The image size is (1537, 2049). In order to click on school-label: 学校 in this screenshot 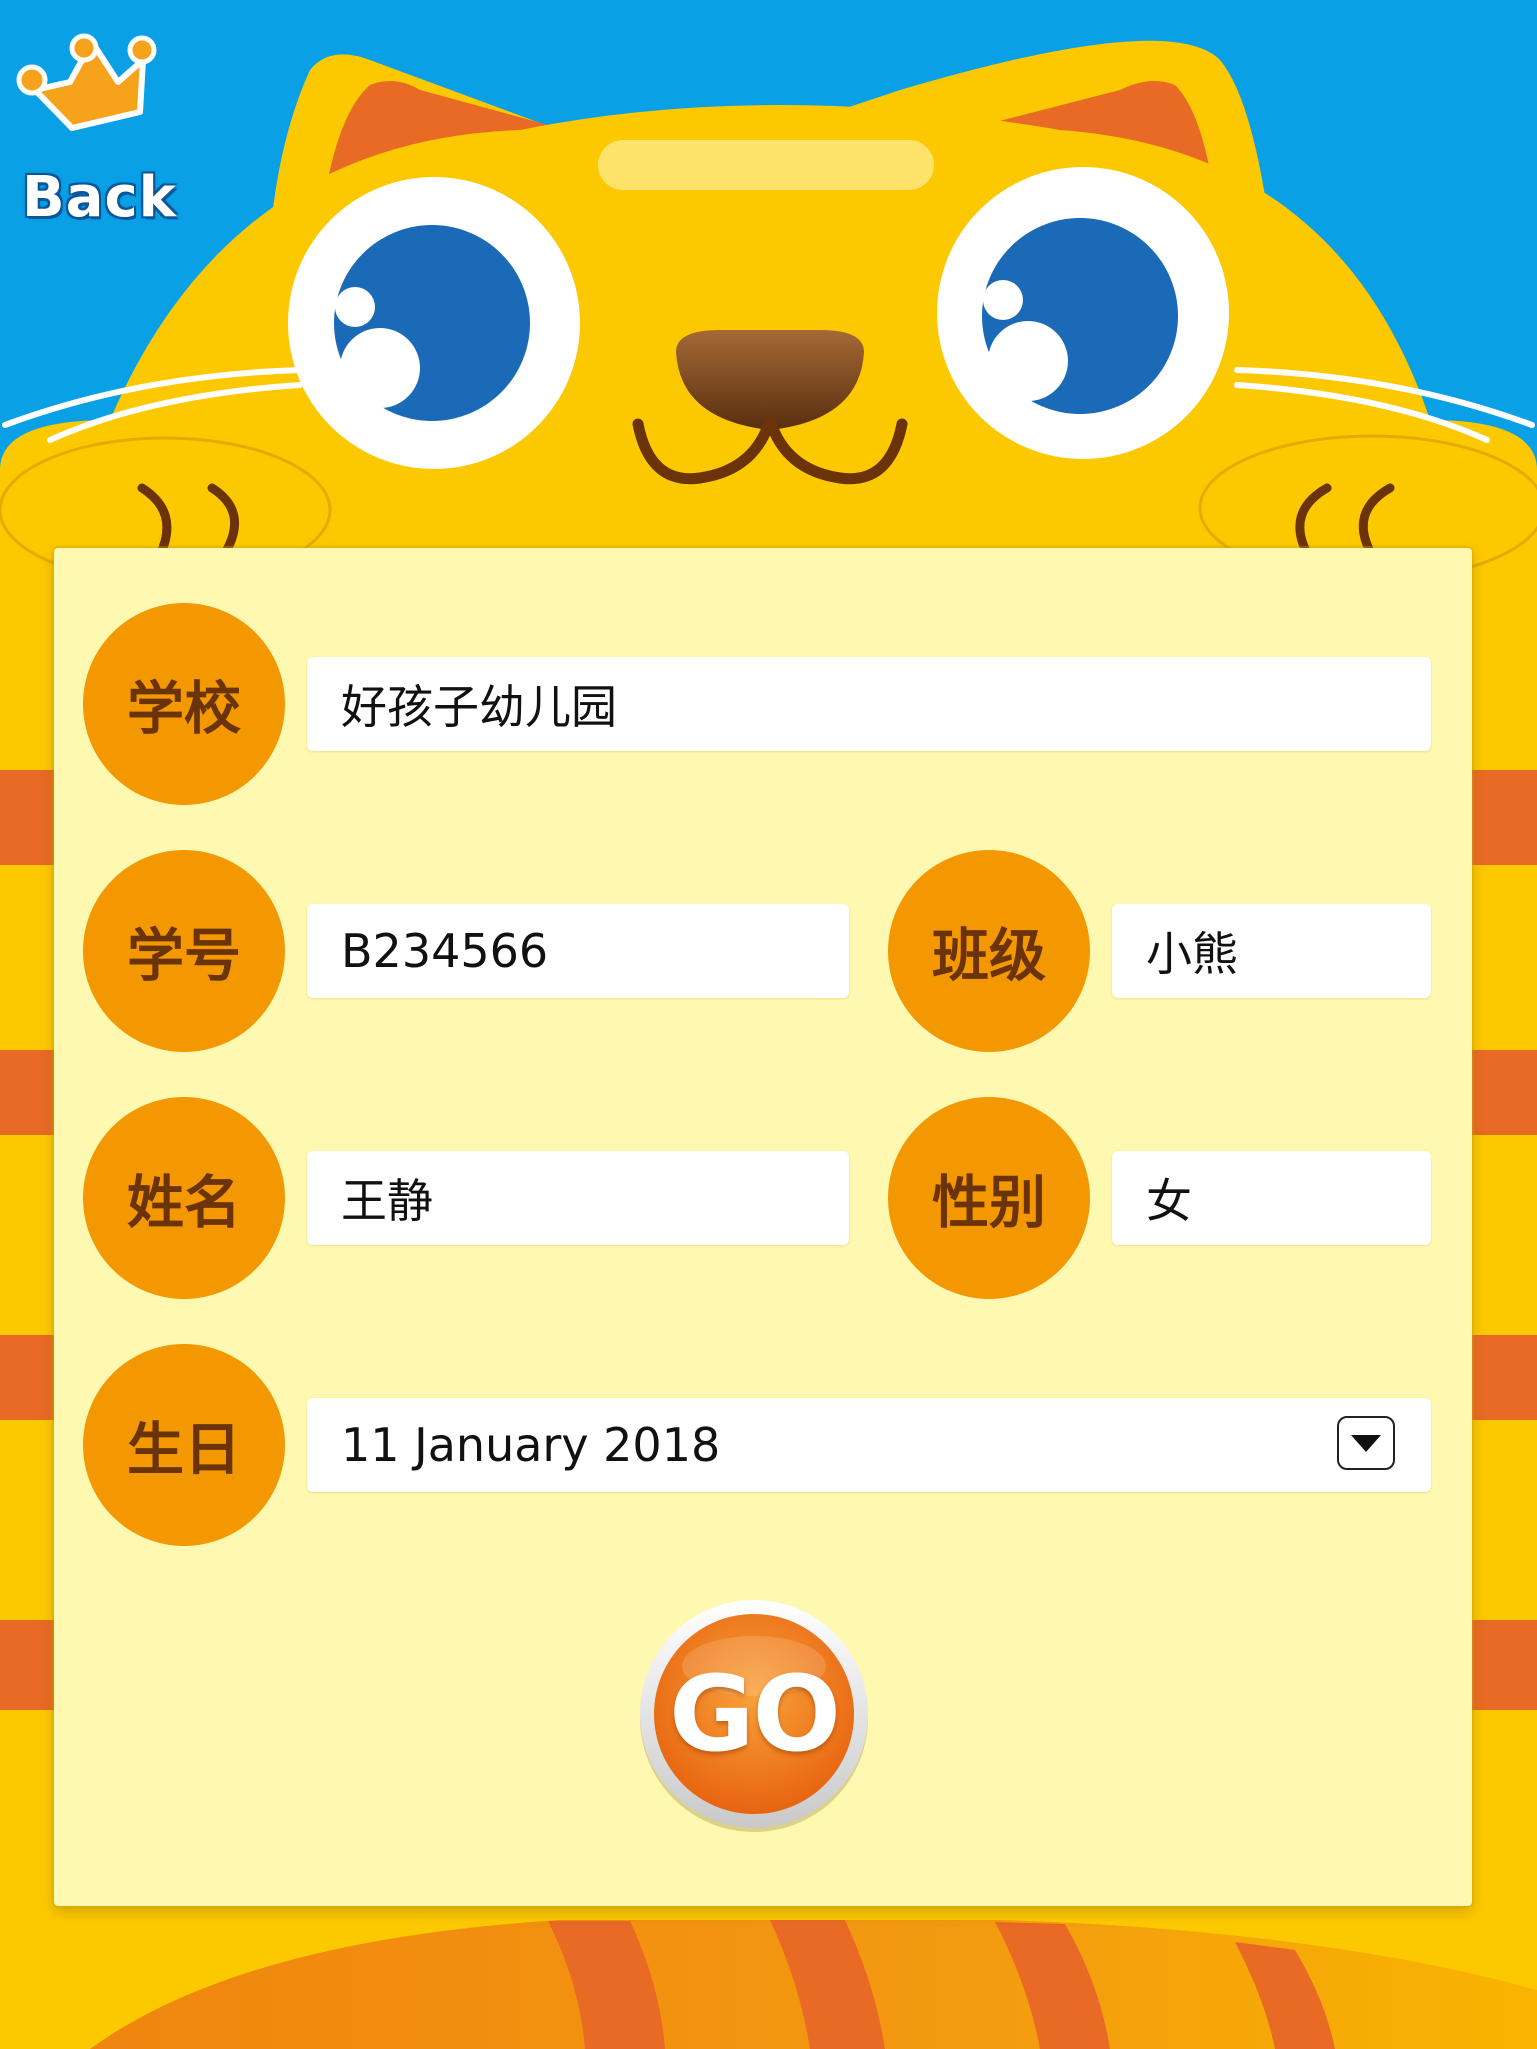, I will do `click(184, 704)`.